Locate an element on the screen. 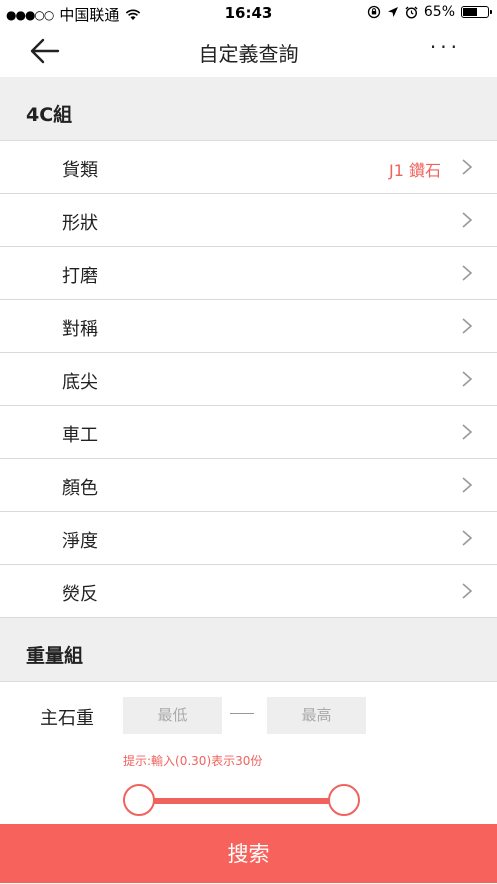  status-right: 65% is located at coordinates (429, 12).